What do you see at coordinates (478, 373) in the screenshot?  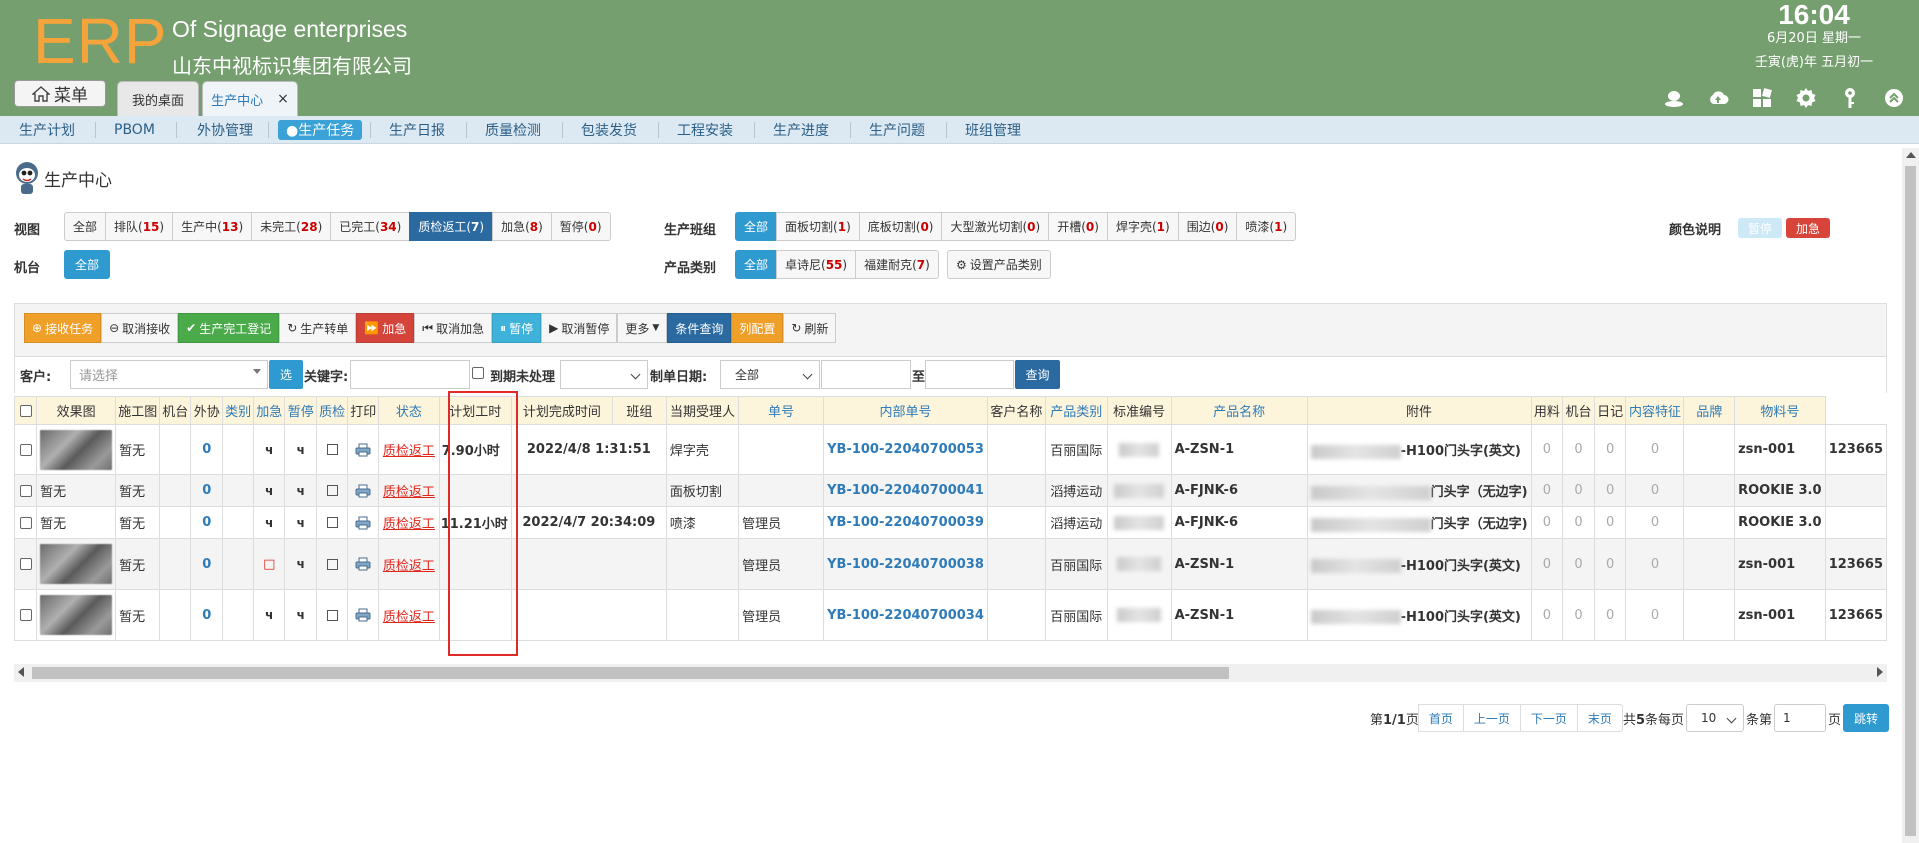 I see `overdue-checkbox` at bounding box center [478, 373].